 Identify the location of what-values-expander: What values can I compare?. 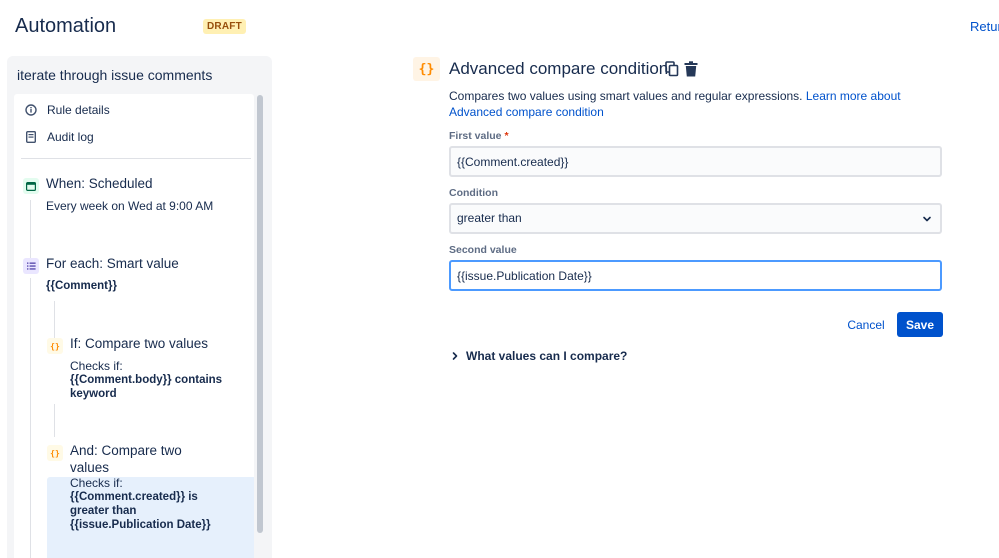
(539, 356).